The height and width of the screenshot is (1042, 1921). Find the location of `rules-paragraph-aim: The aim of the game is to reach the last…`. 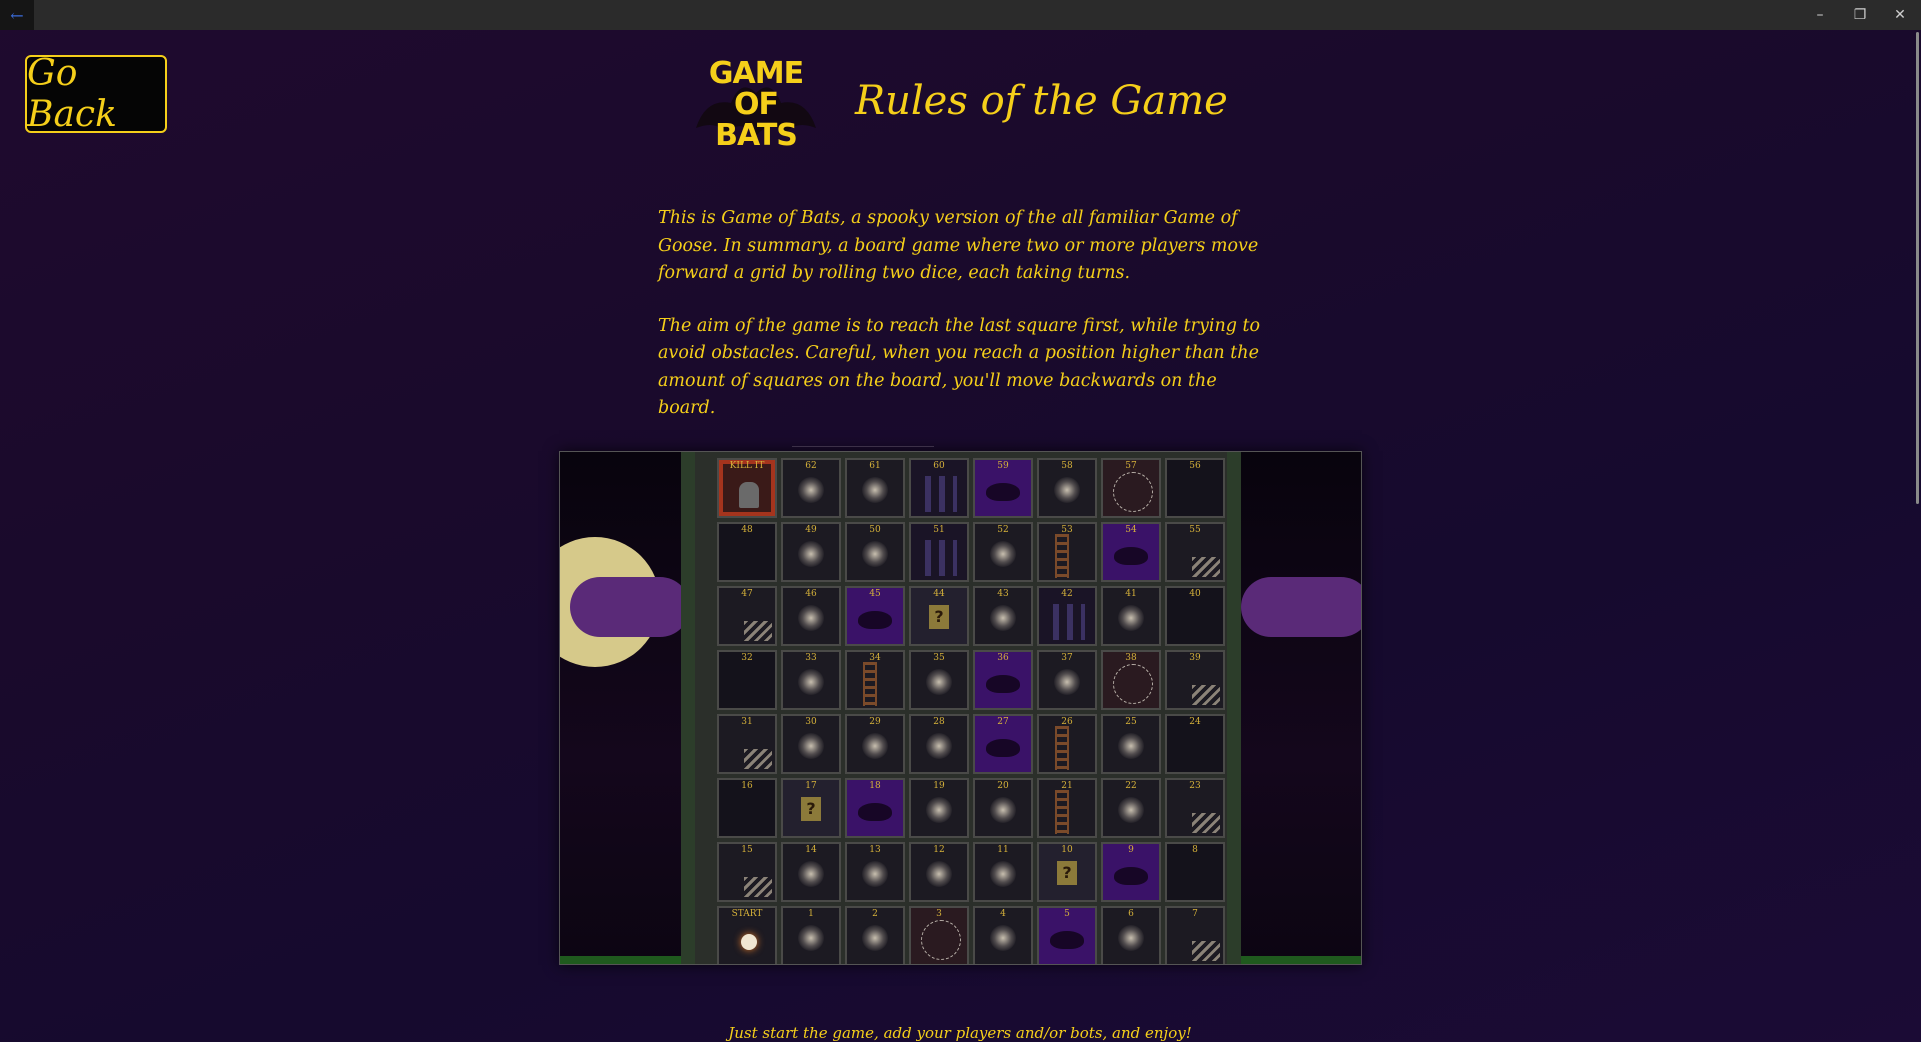

rules-paragraph-aim: The aim of the game is to reach the last… is located at coordinates (959, 367).